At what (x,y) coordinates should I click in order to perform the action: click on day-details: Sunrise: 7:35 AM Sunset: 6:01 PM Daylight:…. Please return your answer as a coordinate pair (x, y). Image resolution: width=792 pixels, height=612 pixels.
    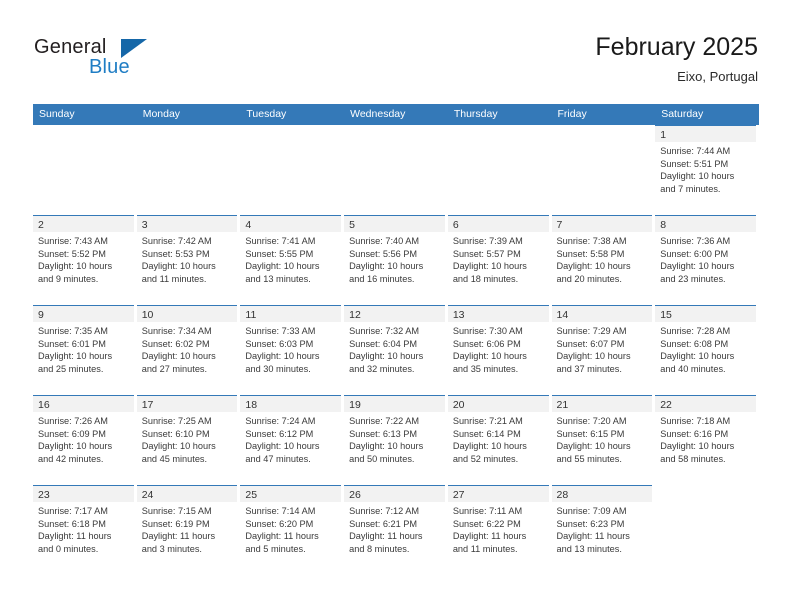
    Looking at the image, I should click on (85, 350).